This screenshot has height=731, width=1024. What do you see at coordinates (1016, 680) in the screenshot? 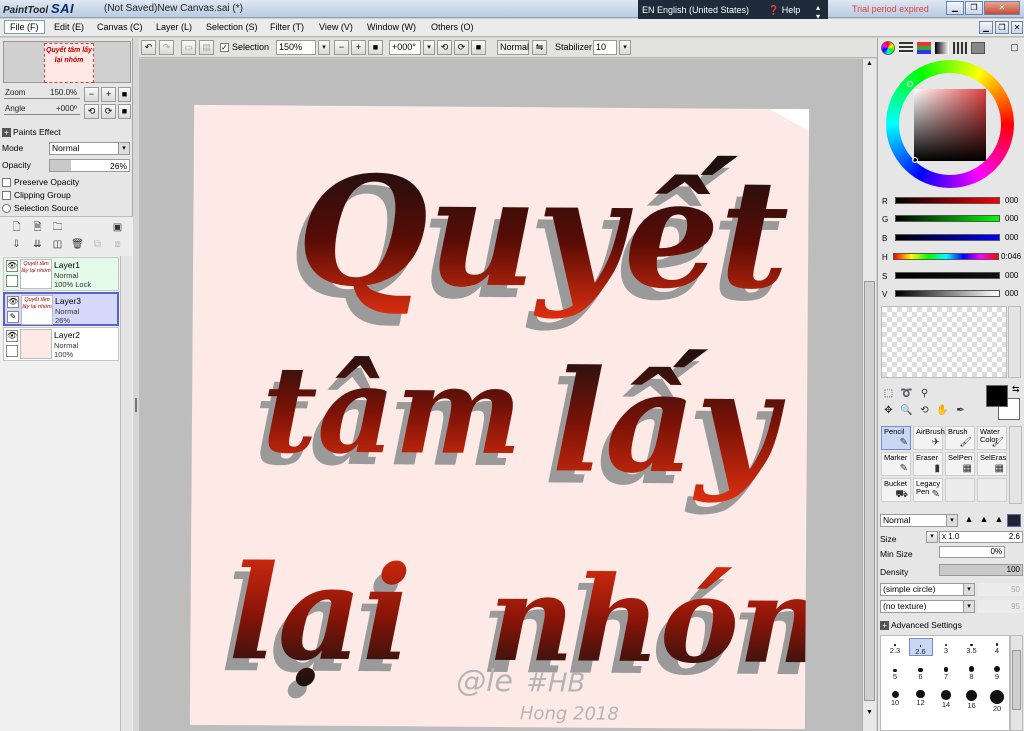
I see `scroll-thumb` at bounding box center [1016, 680].